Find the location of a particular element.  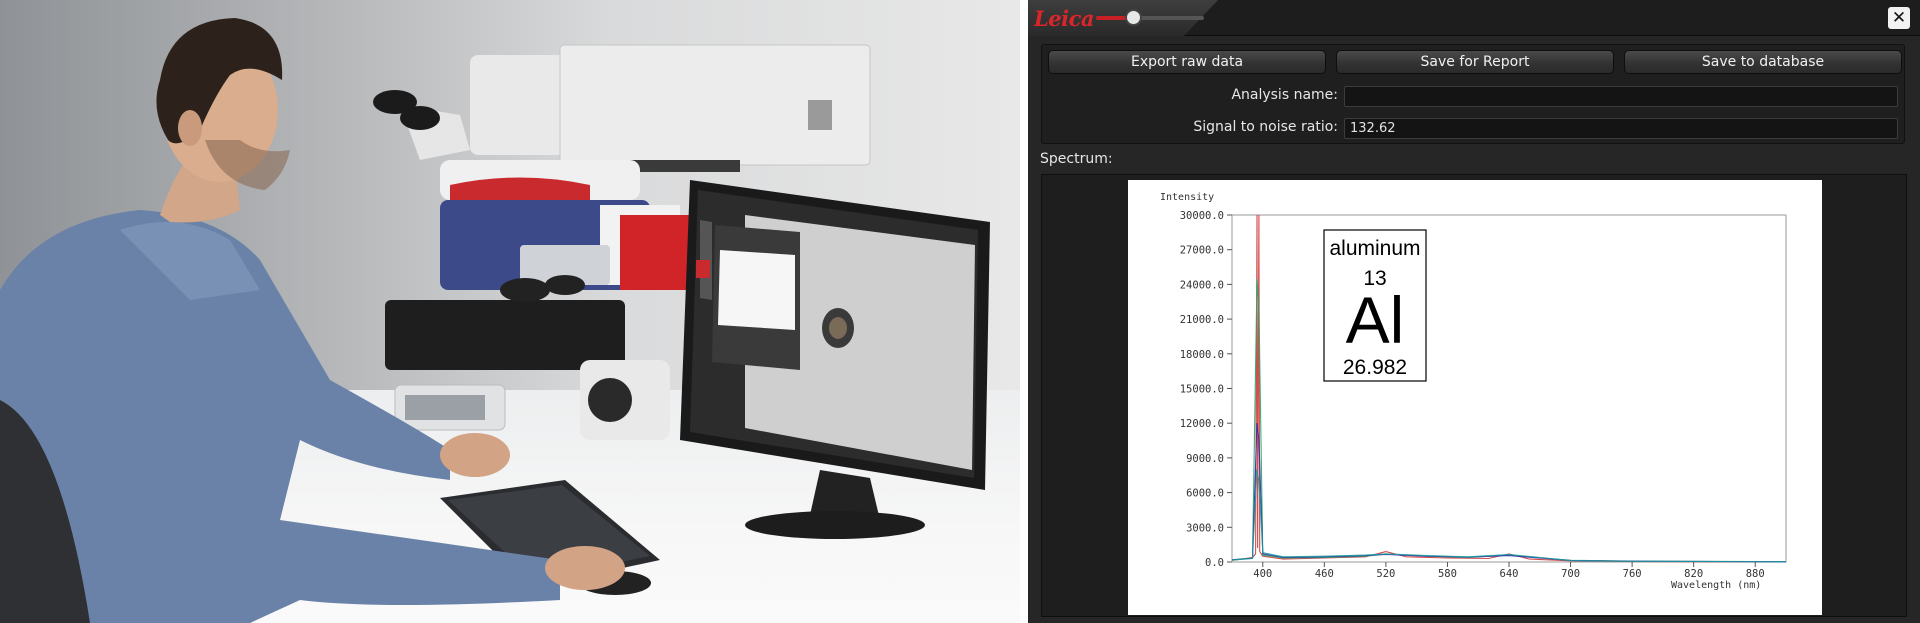

spectrum-label: Spectrum: is located at coordinates (1076, 159).